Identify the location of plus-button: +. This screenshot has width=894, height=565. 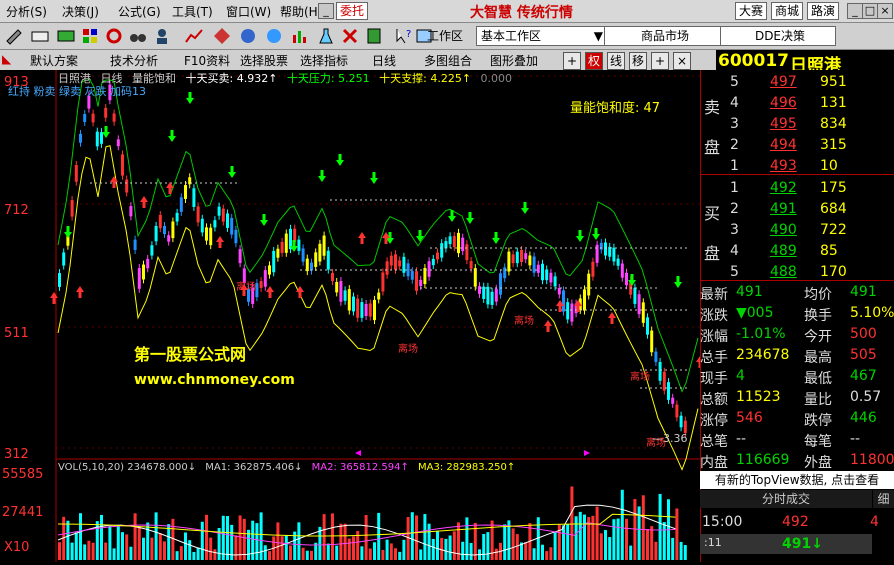
(572, 61).